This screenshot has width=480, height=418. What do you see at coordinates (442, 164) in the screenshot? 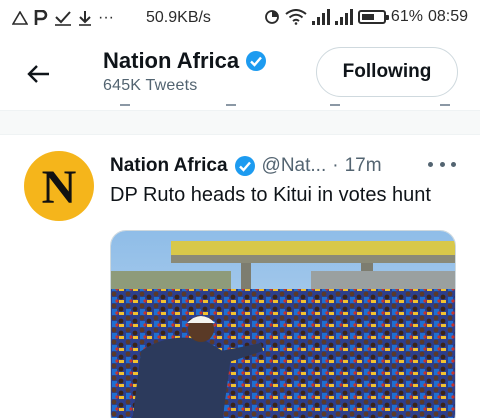
I see `more-options-icon` at bounding box center [442, 164].